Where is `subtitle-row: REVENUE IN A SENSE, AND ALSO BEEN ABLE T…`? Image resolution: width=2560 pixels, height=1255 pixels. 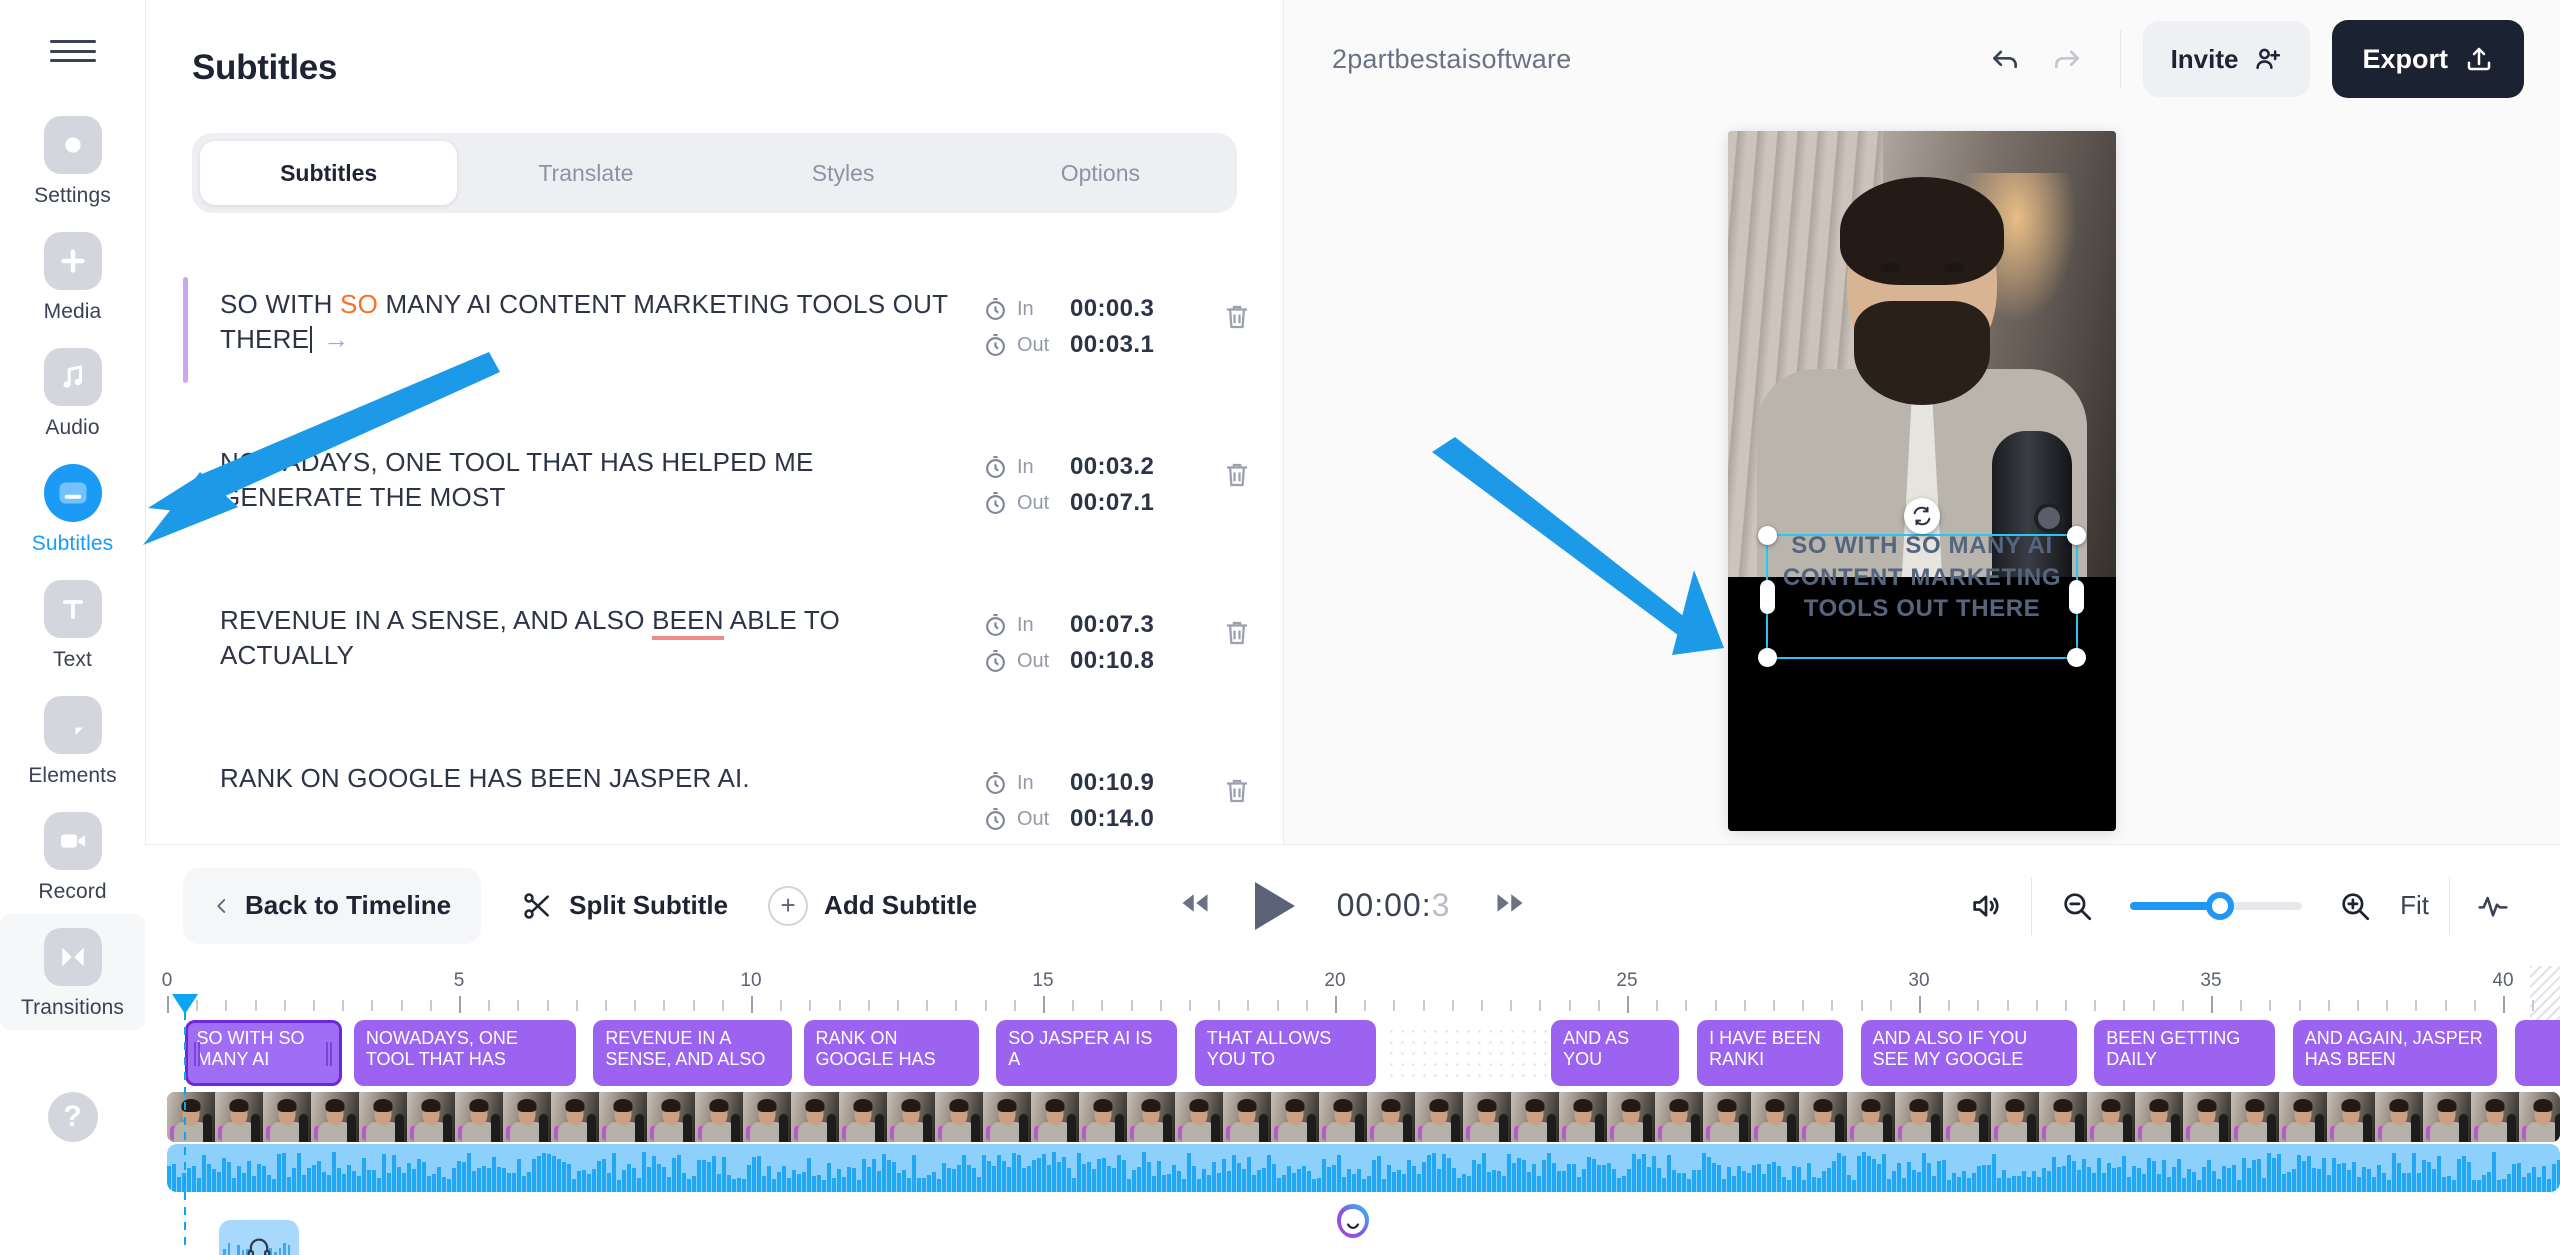 subtitle-row: REVENUE IN A SENSE, AND ALSO BEEN ABLE T… is located at coordinates (714, 646).